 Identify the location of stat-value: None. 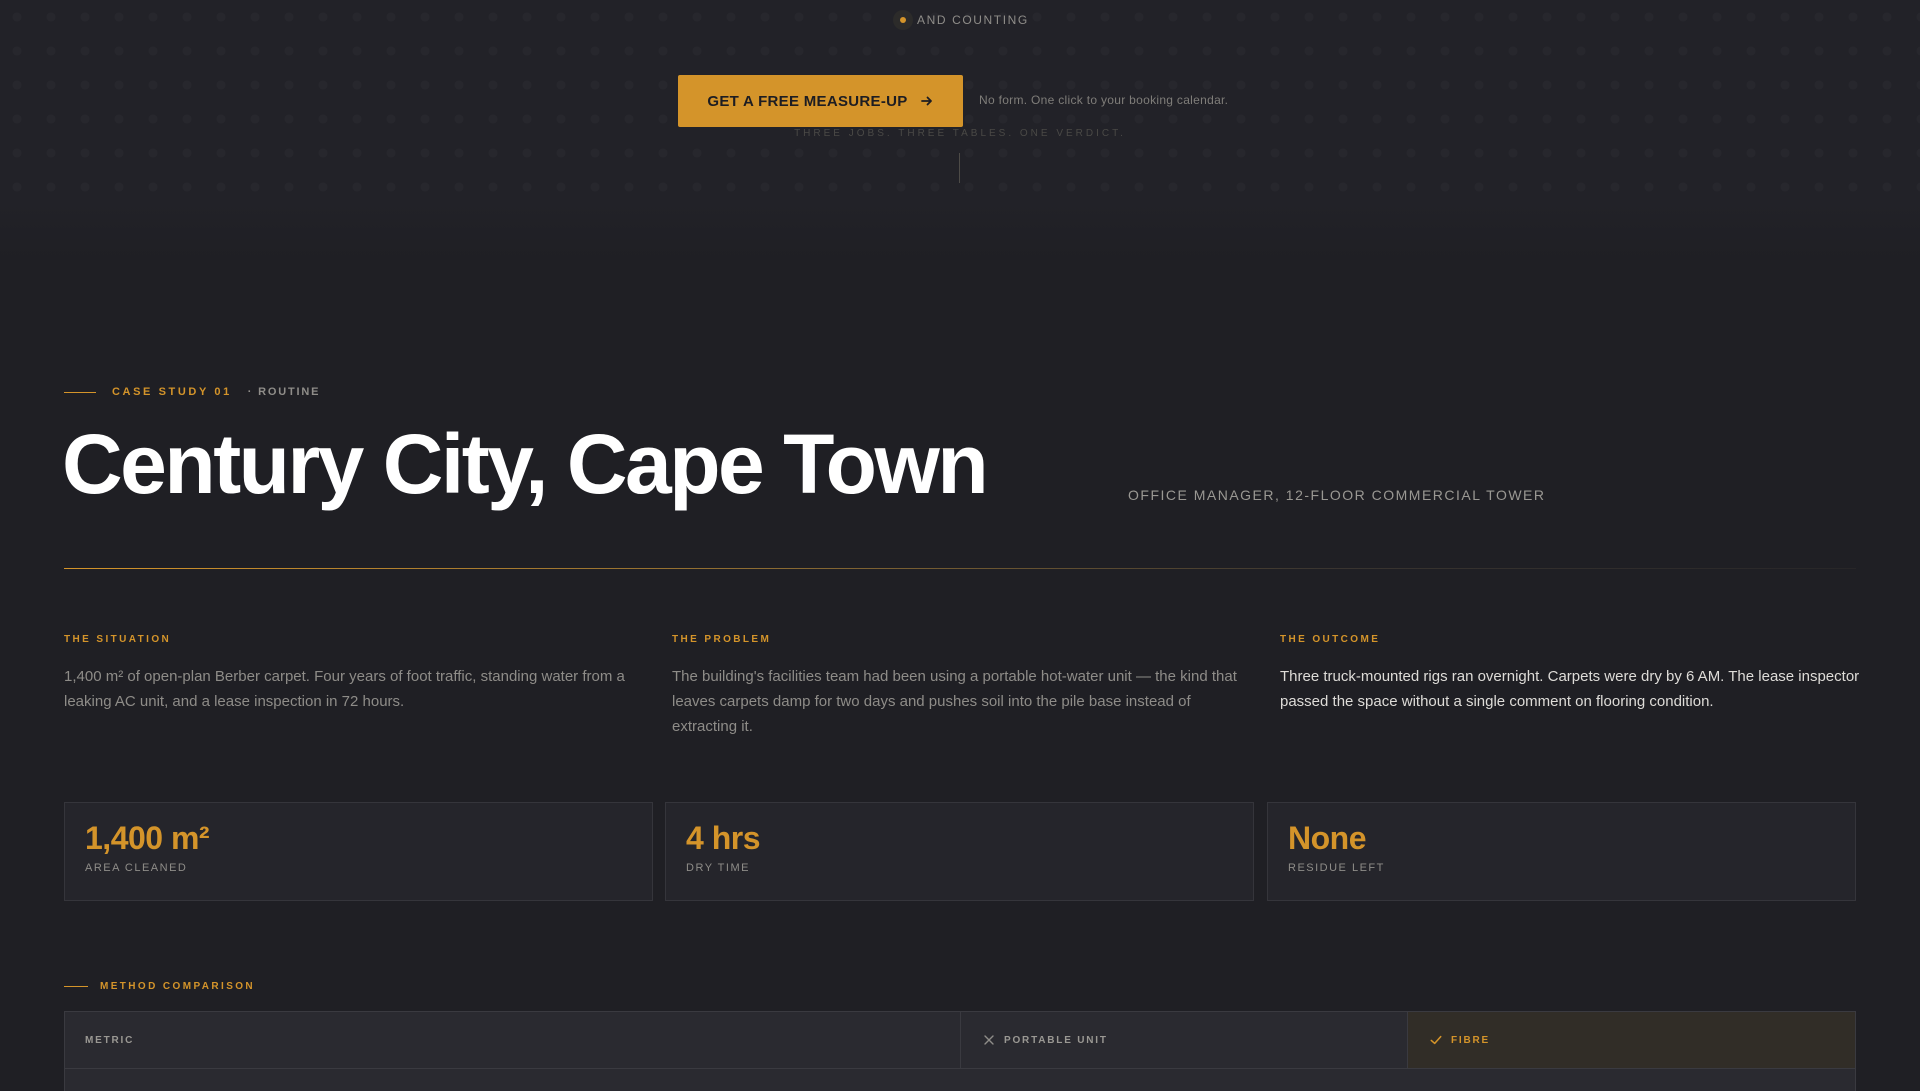
(1327, 838).